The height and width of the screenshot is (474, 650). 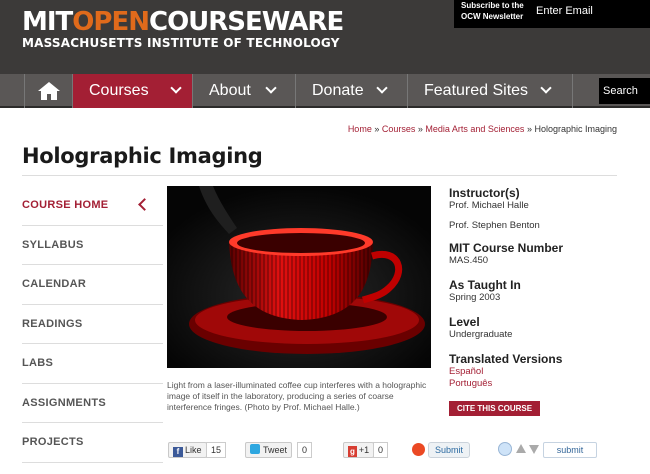 I want to click on level-value: Undergraduate, so click(x=481, y=334).